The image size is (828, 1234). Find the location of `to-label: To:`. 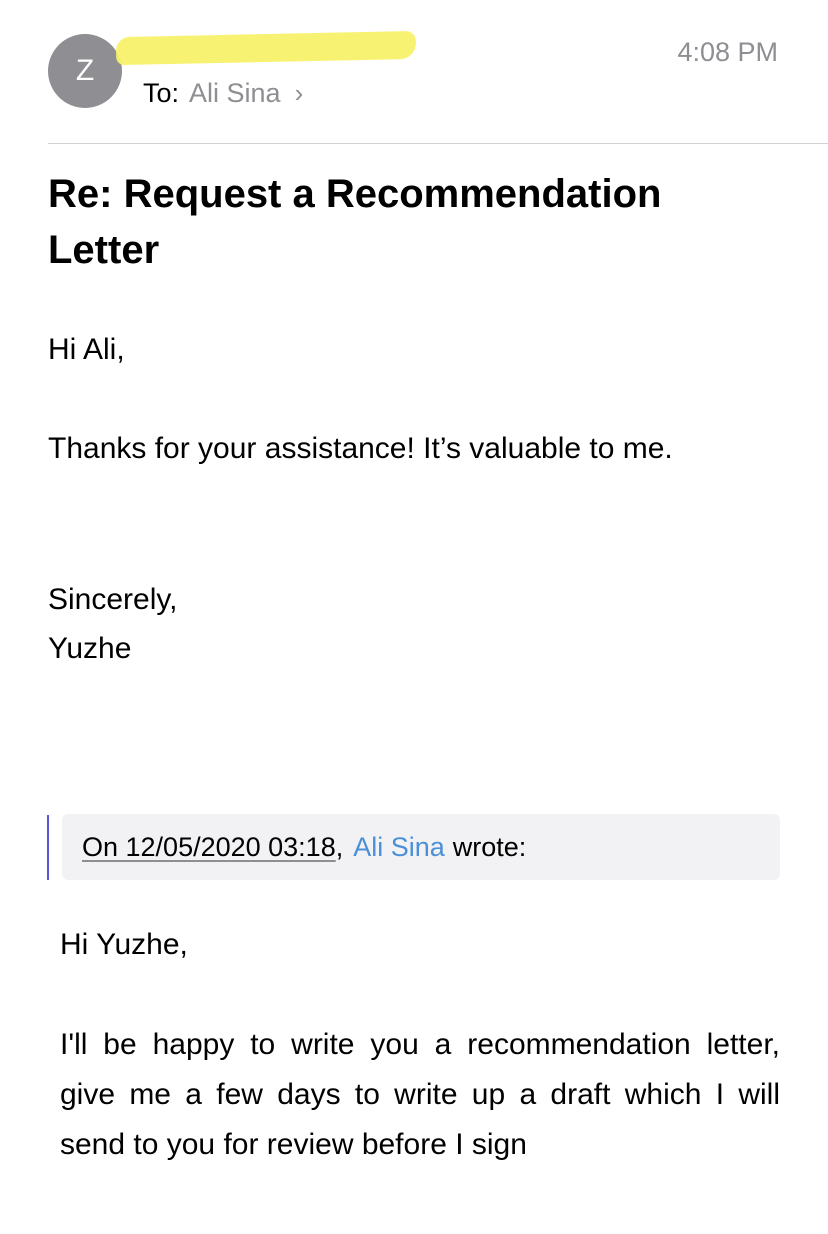

to-label: To: is located at coordinates (161, 93).